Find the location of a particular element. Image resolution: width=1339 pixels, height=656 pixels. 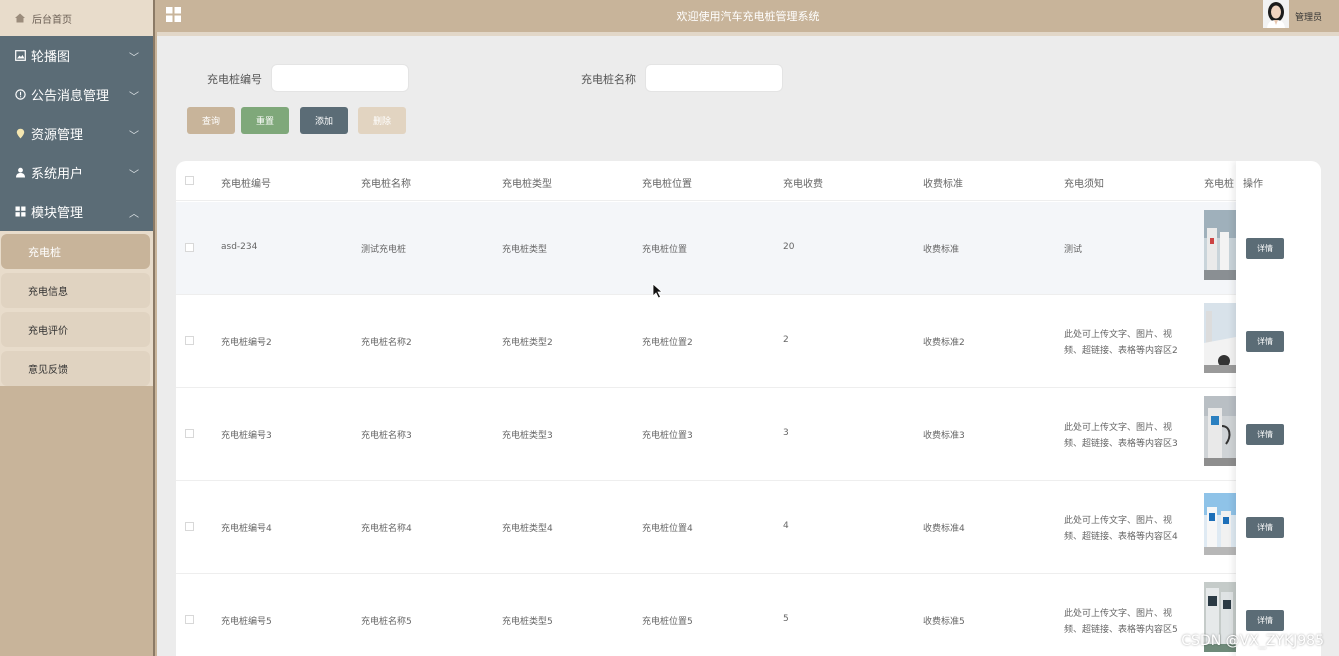

sidebar-home-link: 后台首页 is located at coordinates (76, 18).